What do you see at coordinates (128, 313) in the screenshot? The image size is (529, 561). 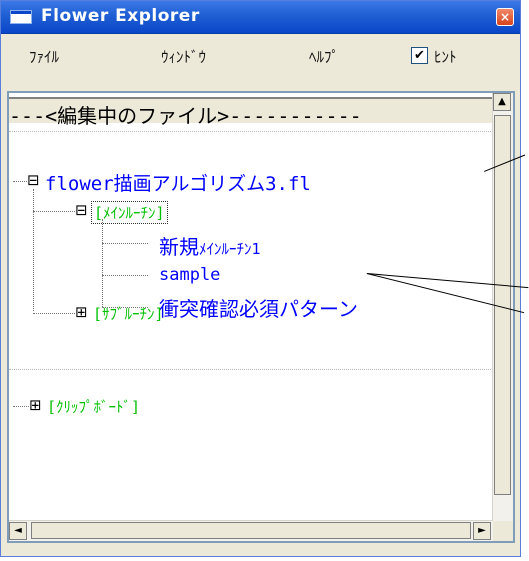 I see `tree-node-sub-routine: [ｻﾌﾞﾙｰﾁﾝ]` at bounding box center [128, 313].